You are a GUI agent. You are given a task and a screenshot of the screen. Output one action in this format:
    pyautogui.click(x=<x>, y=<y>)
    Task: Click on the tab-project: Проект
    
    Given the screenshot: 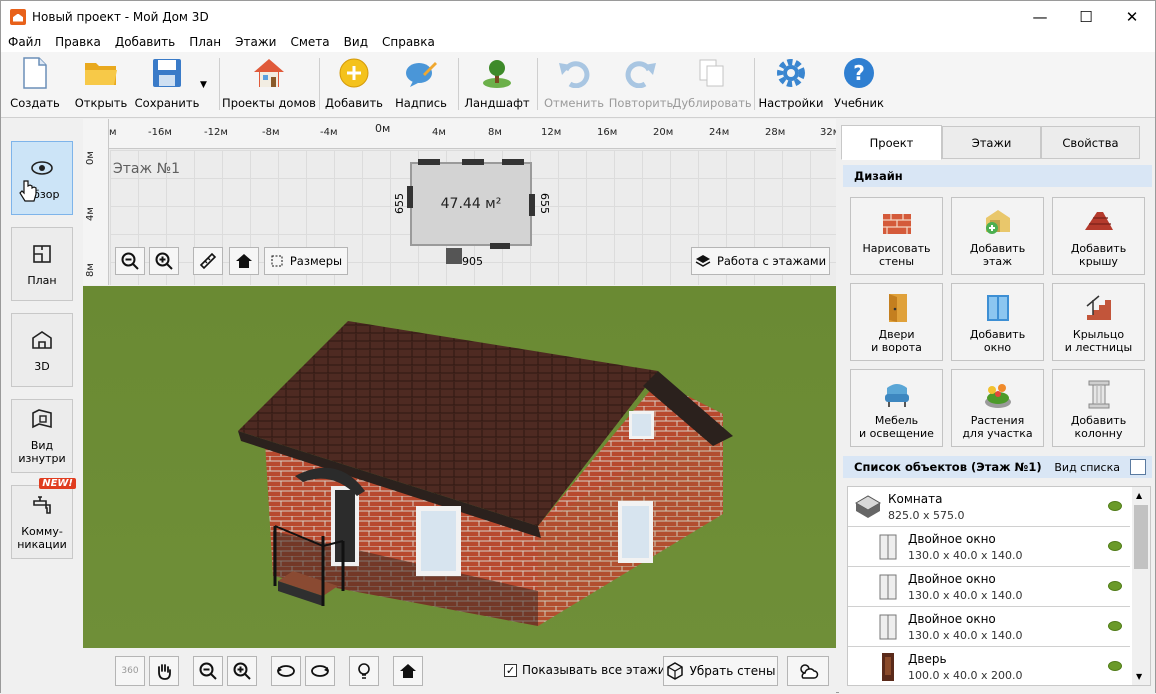 What is the action you would take?
    pyautogui.click(x=891, y=142)
    